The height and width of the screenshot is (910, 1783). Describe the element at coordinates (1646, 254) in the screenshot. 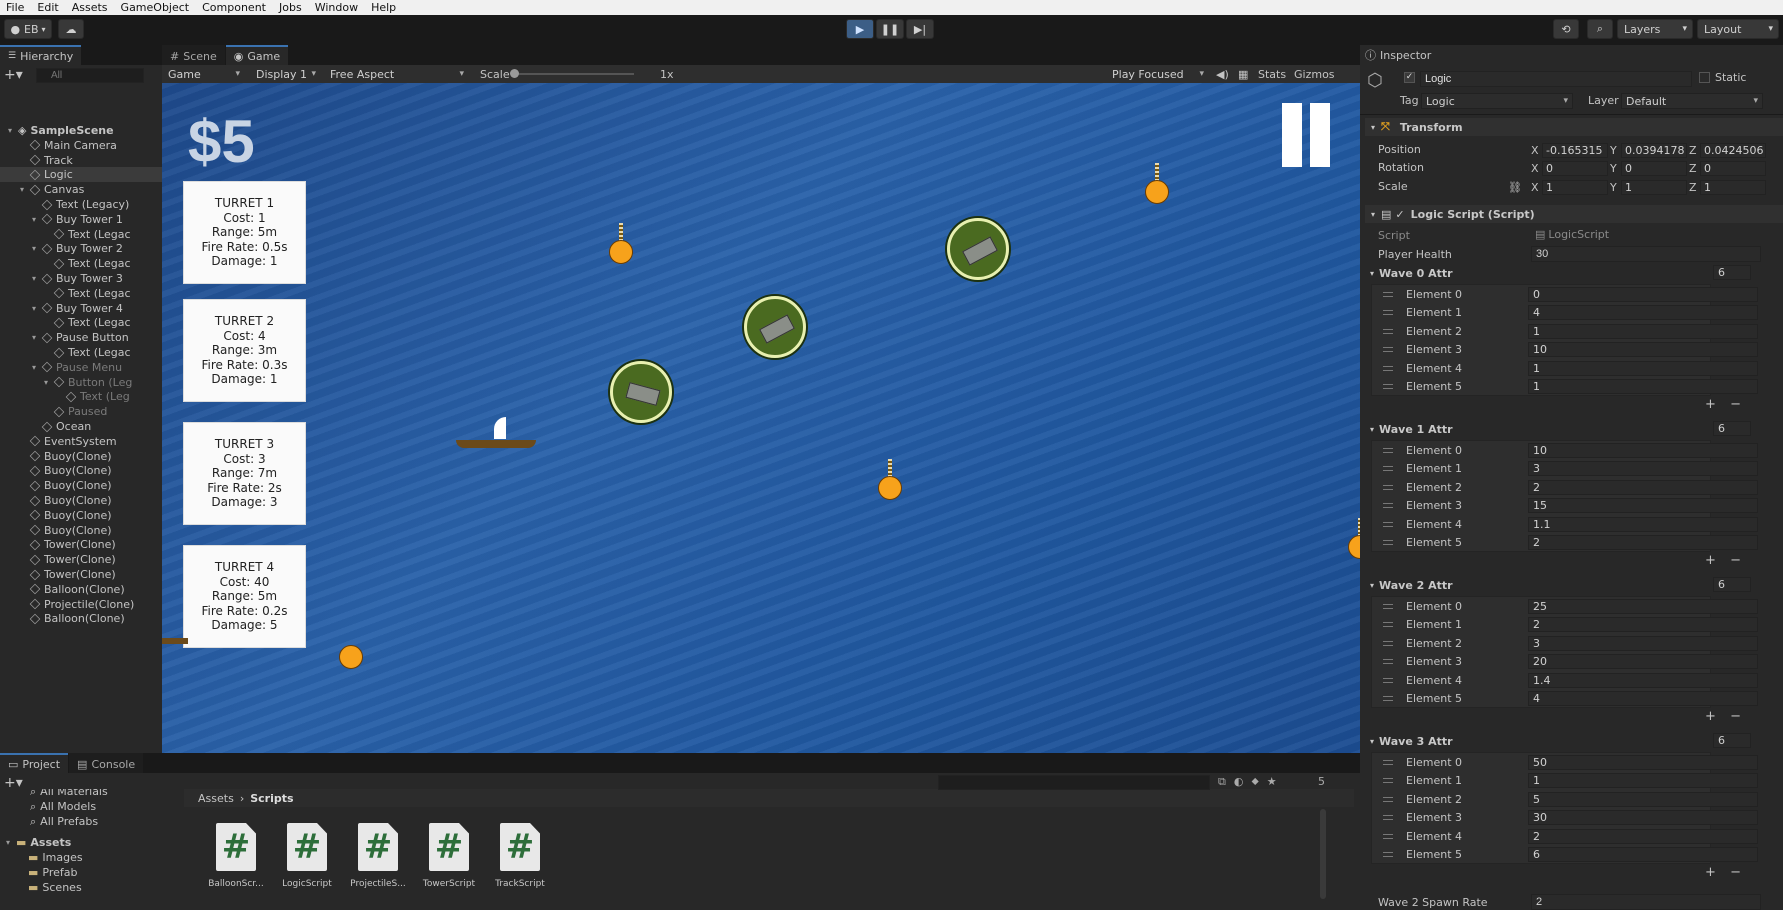

I see `player-health-field` at that location.